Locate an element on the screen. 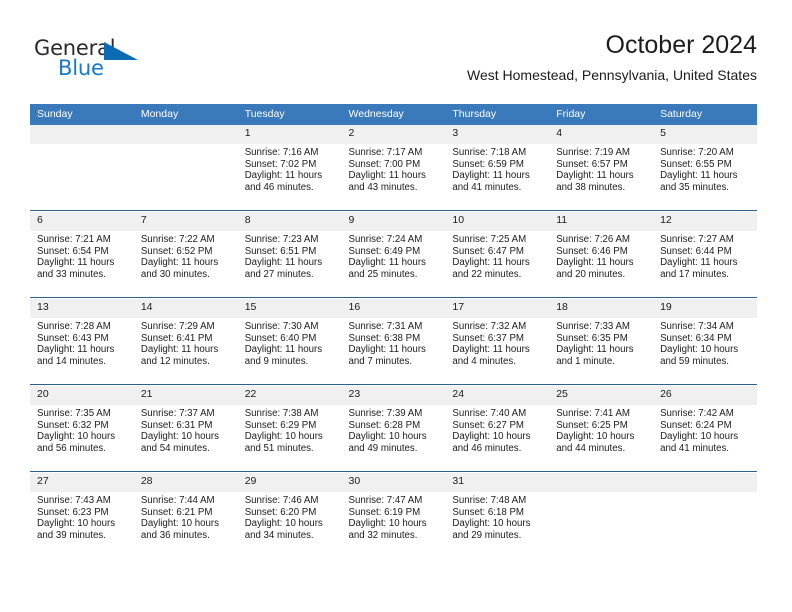 Image resolution: width=792 pixels, height=612 pixels. sunset-text: Sunset: 6:27 PM is located at coordinates (488, 425).